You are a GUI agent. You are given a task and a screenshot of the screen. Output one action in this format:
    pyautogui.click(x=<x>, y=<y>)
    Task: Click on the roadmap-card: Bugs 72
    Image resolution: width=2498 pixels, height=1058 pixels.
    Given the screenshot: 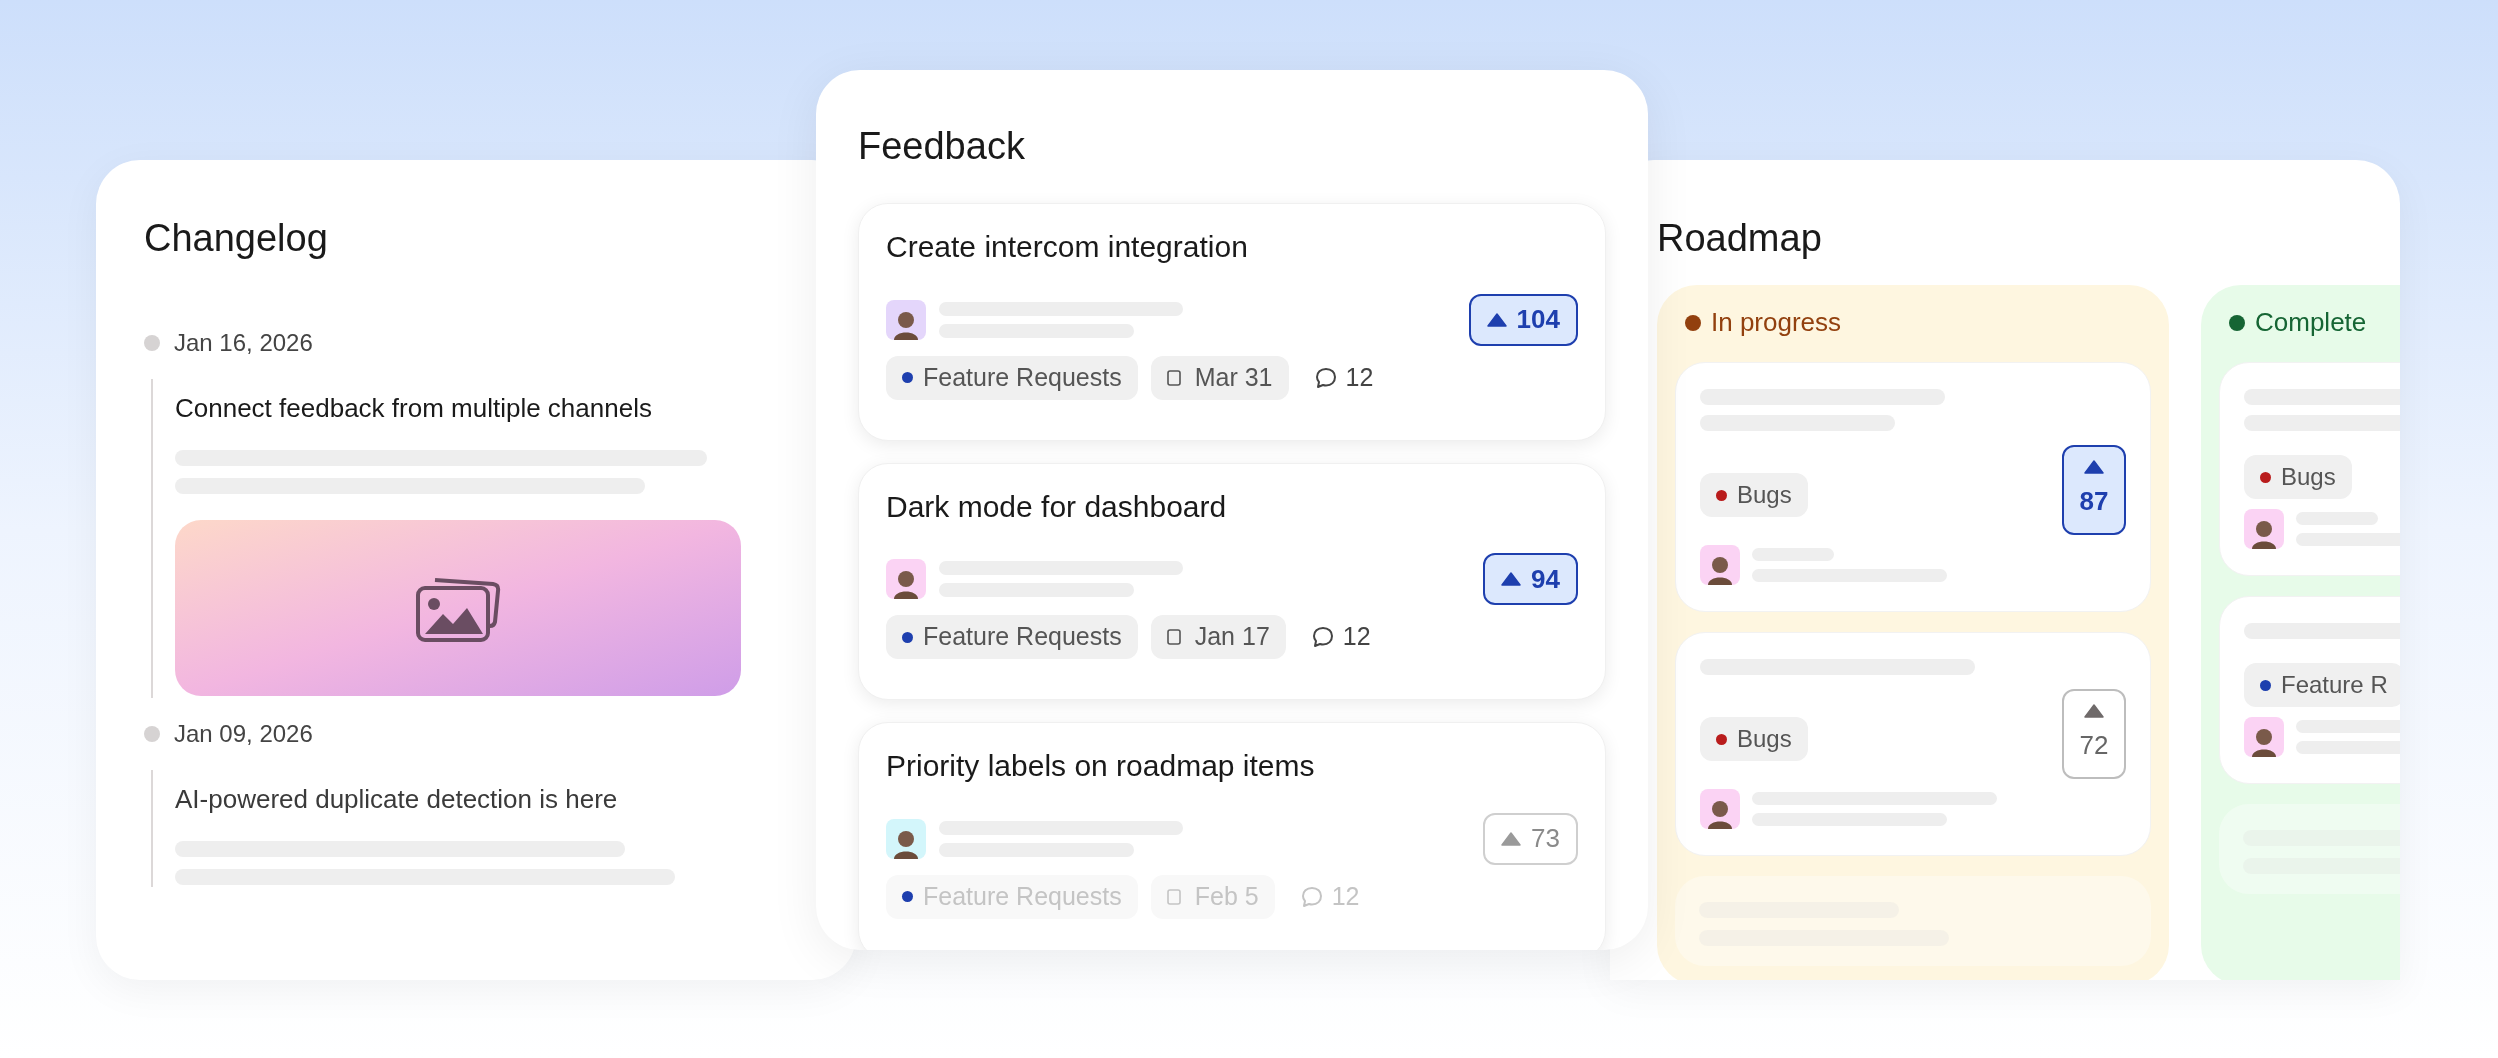 What is the action you would take?
    pyautogui.click(x=1913, y=744)
    